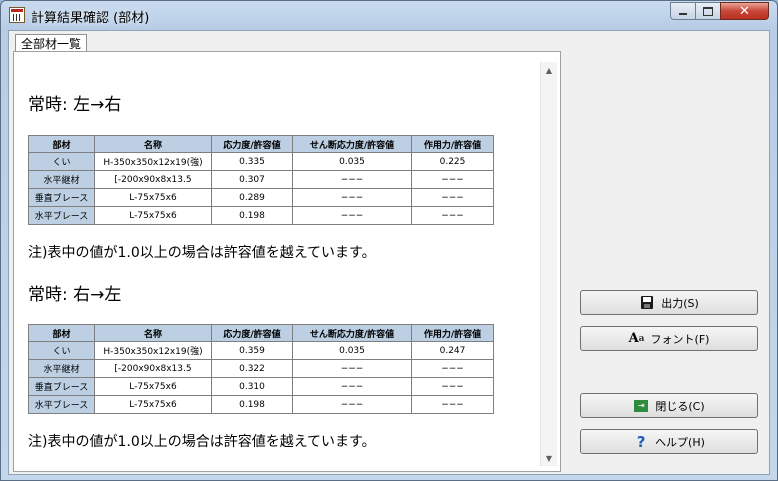  I want to click on table-row: 垂直ブレース L-75x75x6 0.289 −−− −−−, so click(261, 197).